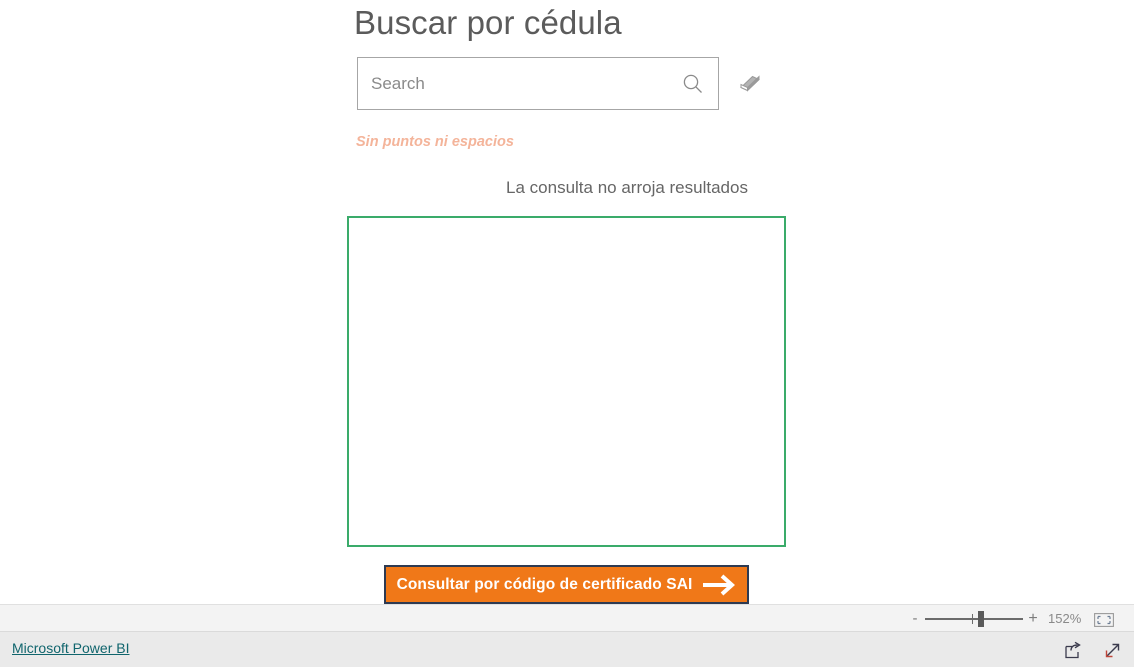 The width and height of the screenshot is (1134, 667). Describe the element at coordinates (981, 619) in the screenshot. I see `zoom-slider-thumb` at that location.